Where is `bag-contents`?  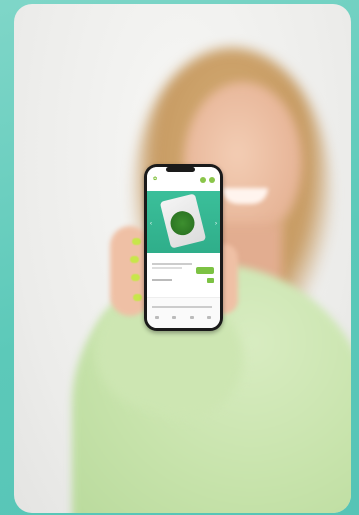
bag-contents is located at coordinates (182, 223).